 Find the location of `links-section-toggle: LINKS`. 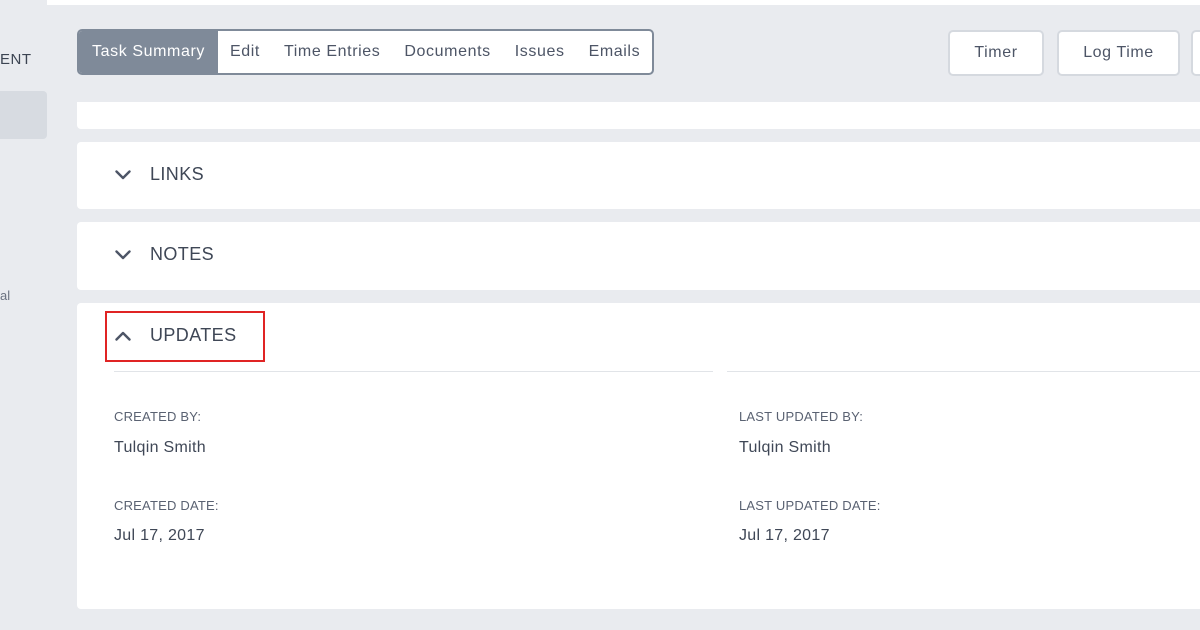

links-section-toggle: LINKS is located at coordinates (158, 174).